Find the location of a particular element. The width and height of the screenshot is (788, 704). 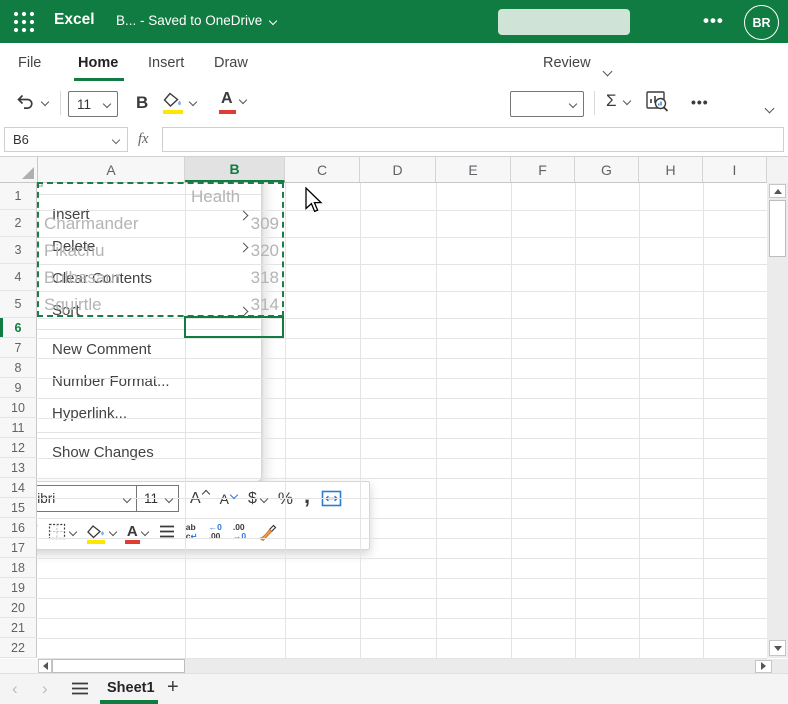

column-header-G: G is located at coordinates (607, 169).